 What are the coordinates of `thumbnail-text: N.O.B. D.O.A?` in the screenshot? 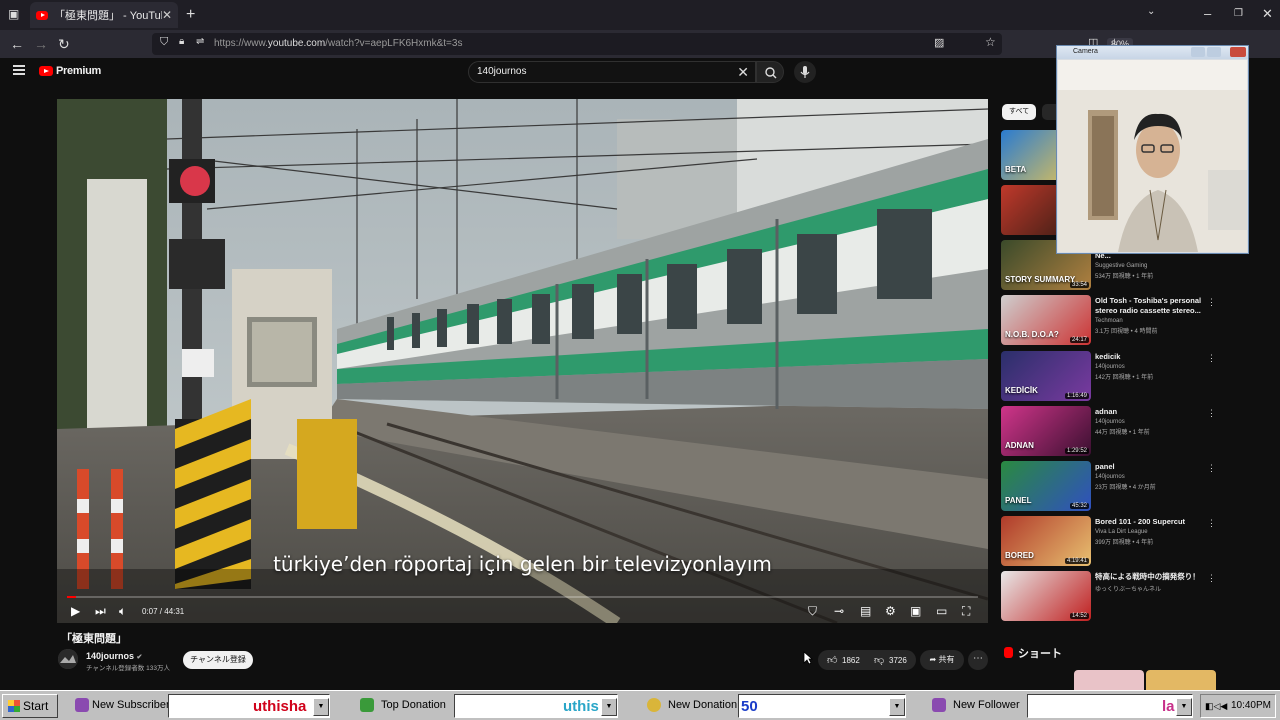 It's located at (1032, 334).